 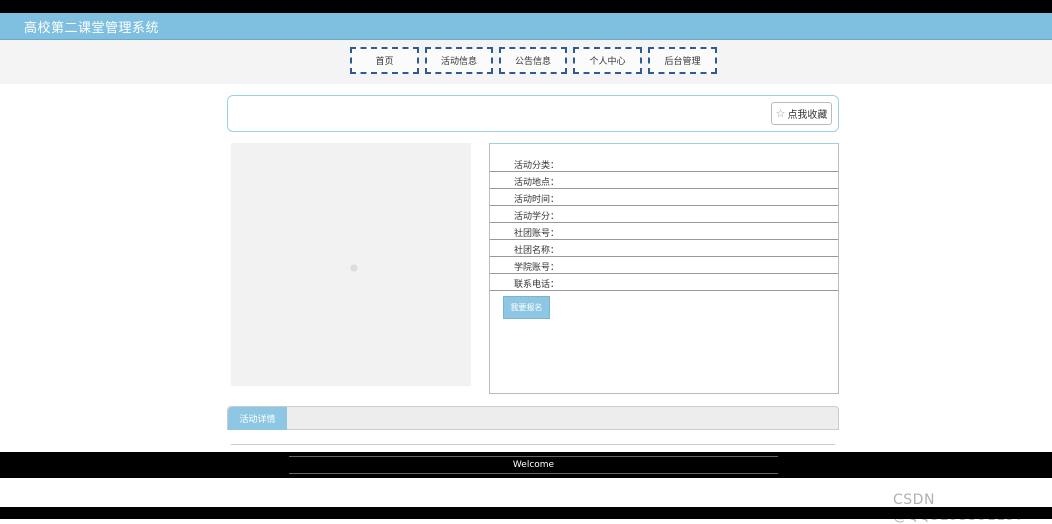 I want to click on detail-row: 联系电话：, so click(x=664, y=282).